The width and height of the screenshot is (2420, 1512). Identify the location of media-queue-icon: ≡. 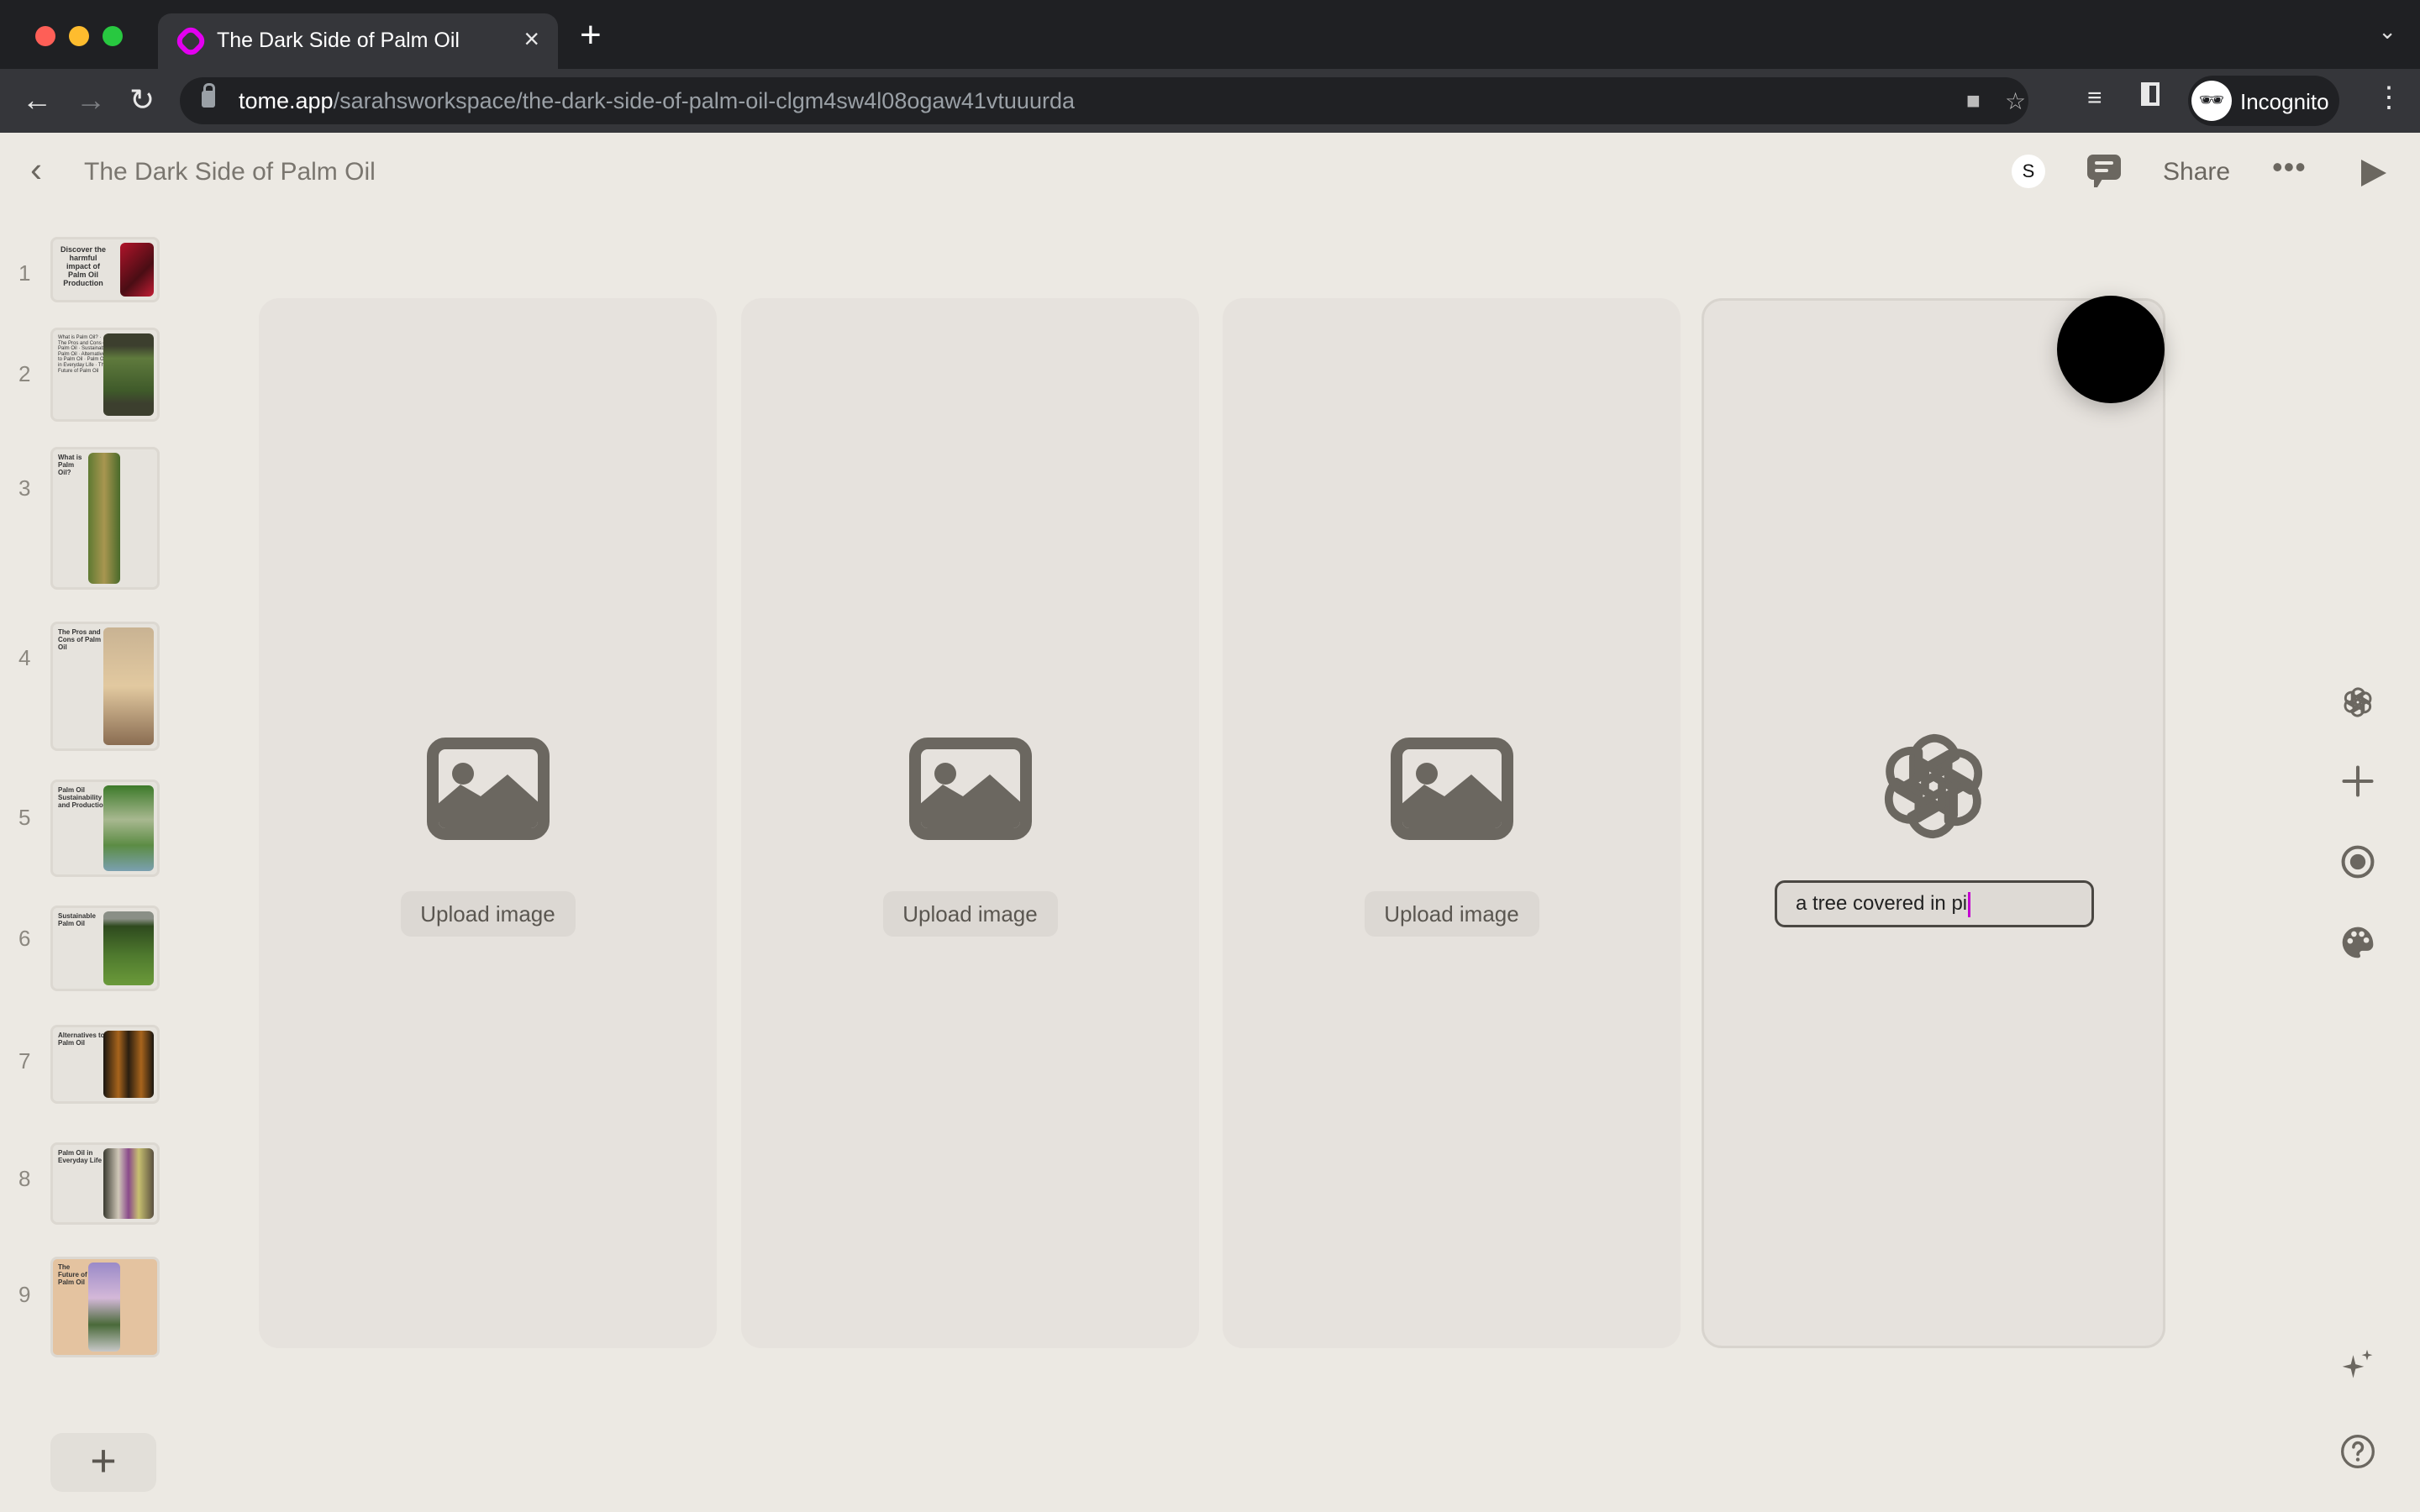
(2094, 98).